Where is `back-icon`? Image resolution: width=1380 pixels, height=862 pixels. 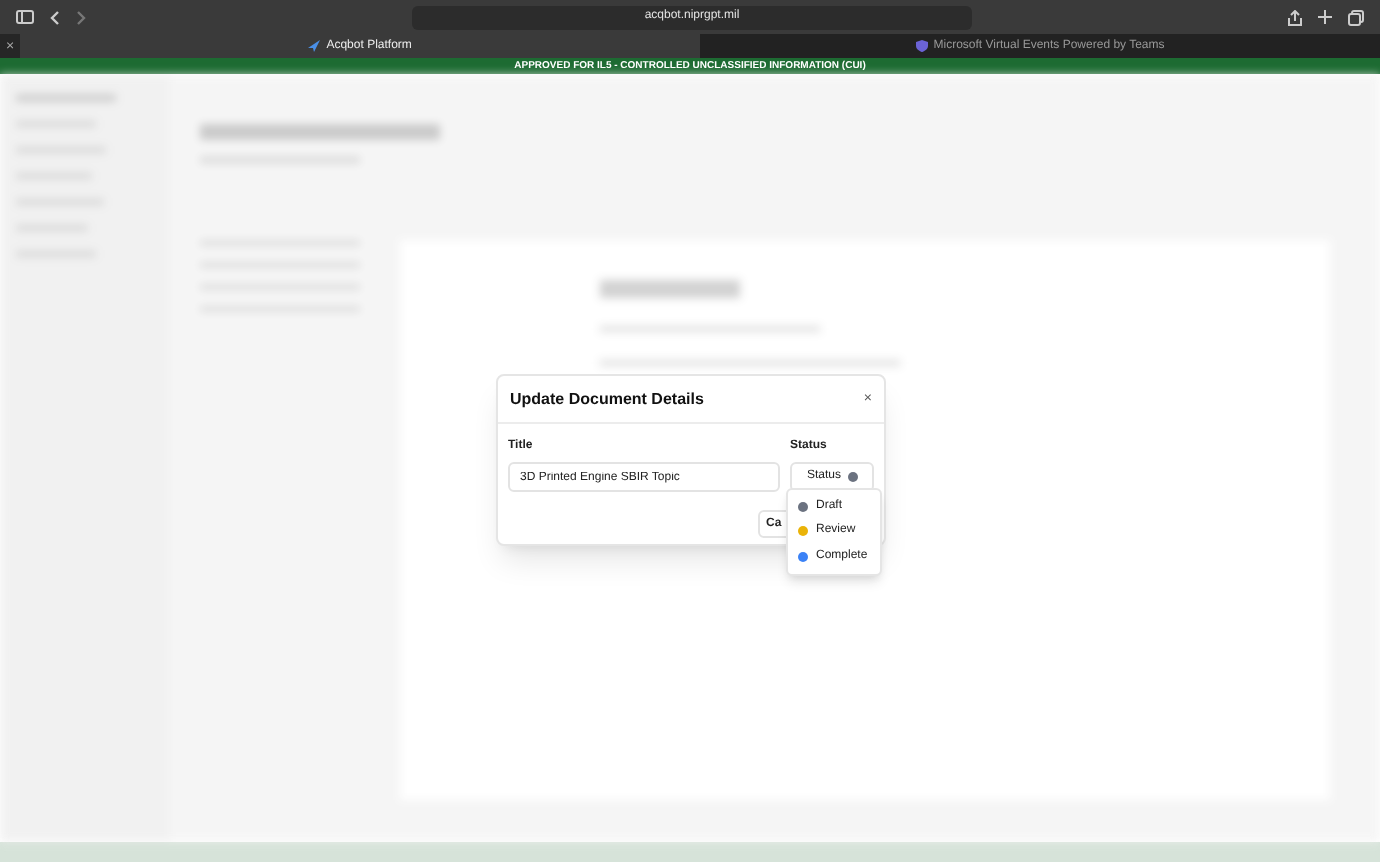
back-icon is located at coordinates (55, 17).